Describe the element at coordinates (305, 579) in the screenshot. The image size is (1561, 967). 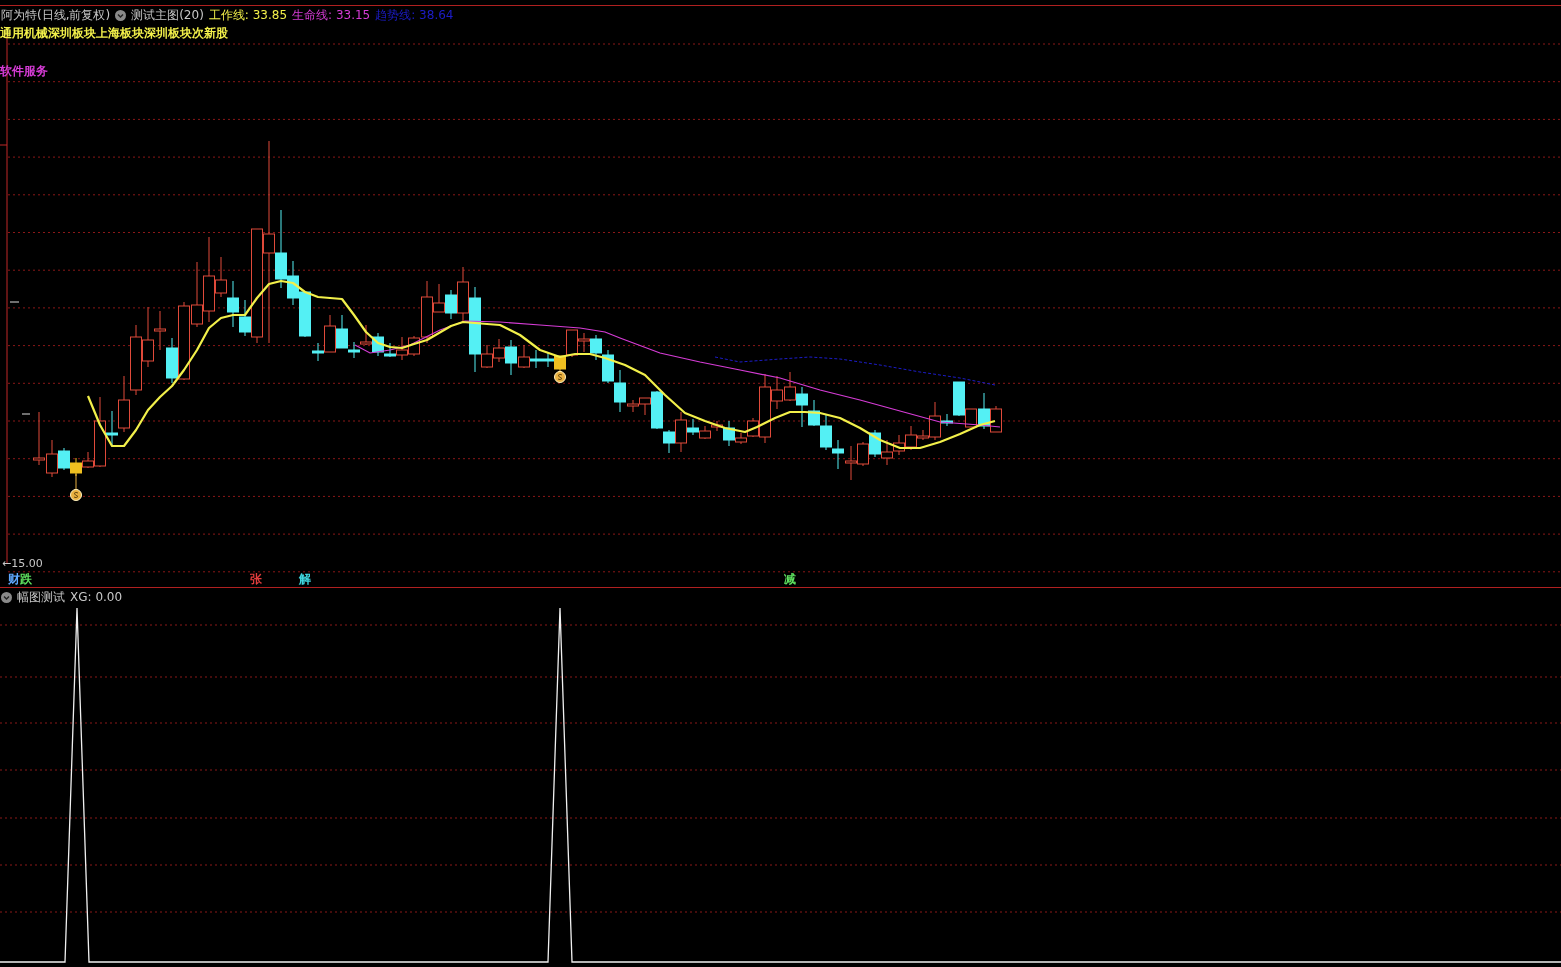
I see `signal-label: 解` at that location.